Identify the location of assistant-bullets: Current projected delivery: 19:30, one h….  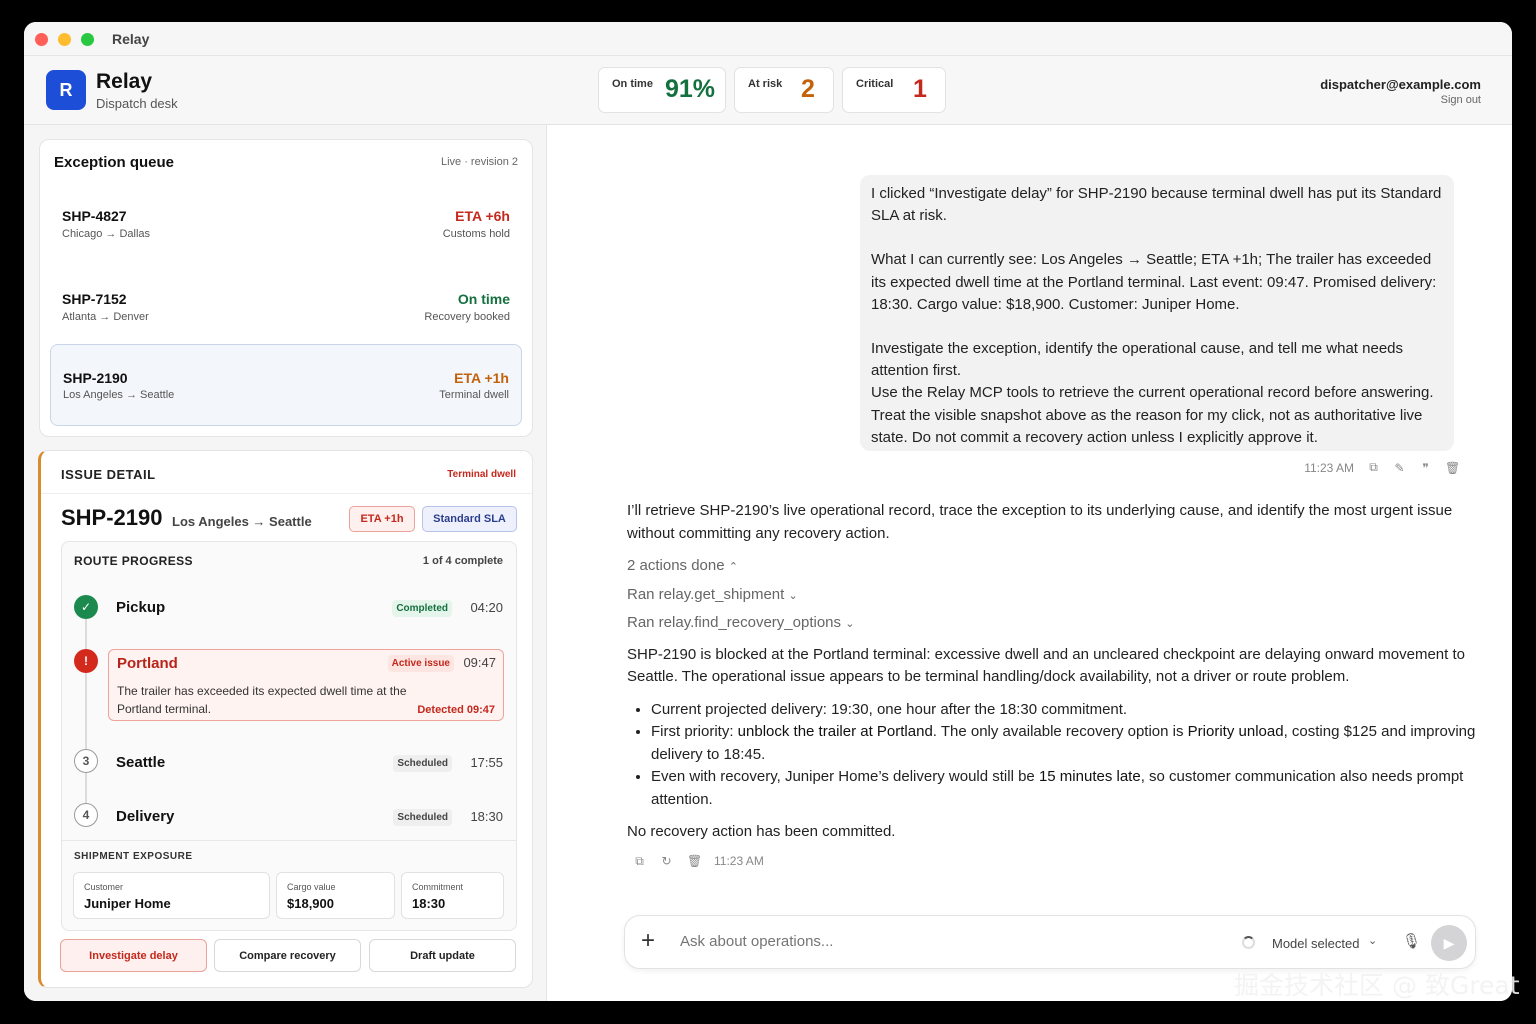
(1069, 755).